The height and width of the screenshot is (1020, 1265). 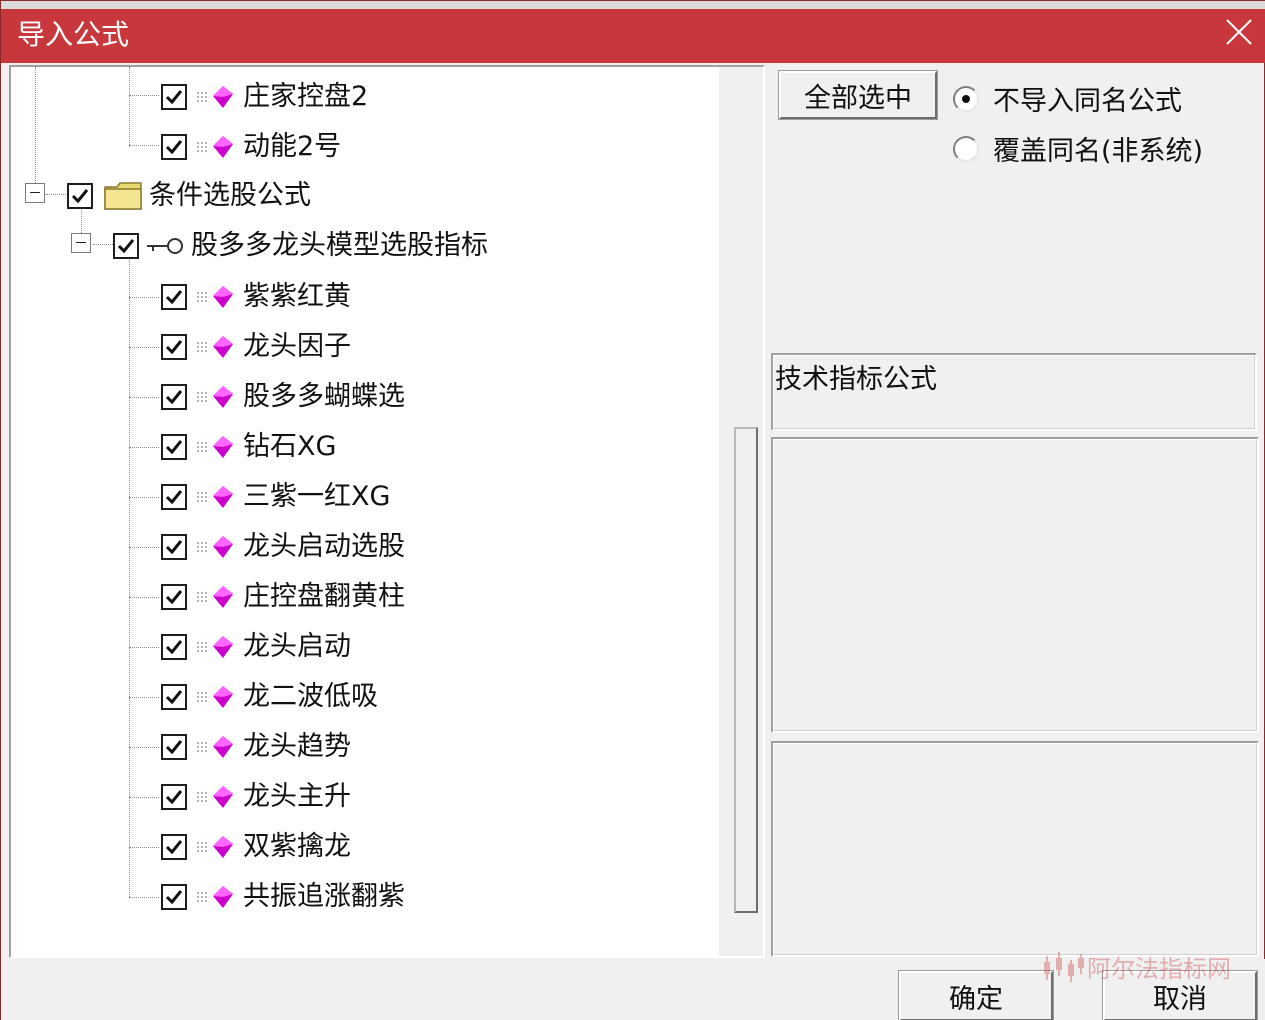 I want to click on tree-item: 庄家控盘2, so click(x=264, y=97).